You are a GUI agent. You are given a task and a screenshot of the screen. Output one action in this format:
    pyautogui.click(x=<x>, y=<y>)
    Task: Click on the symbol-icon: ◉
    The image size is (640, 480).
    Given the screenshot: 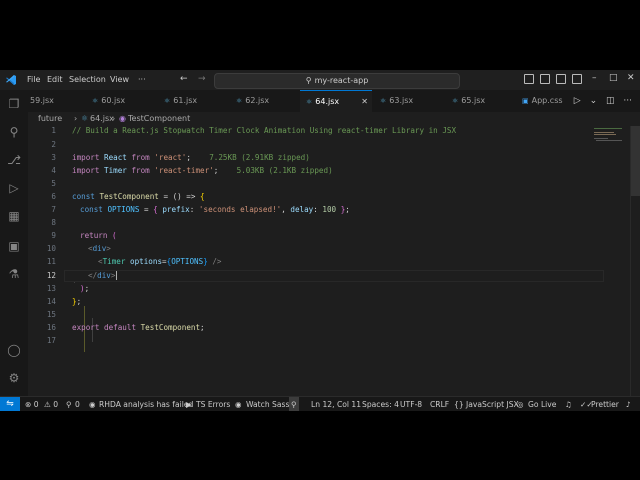 What is the action you would take?
    pyautogui.click(x=122, y=118)
    